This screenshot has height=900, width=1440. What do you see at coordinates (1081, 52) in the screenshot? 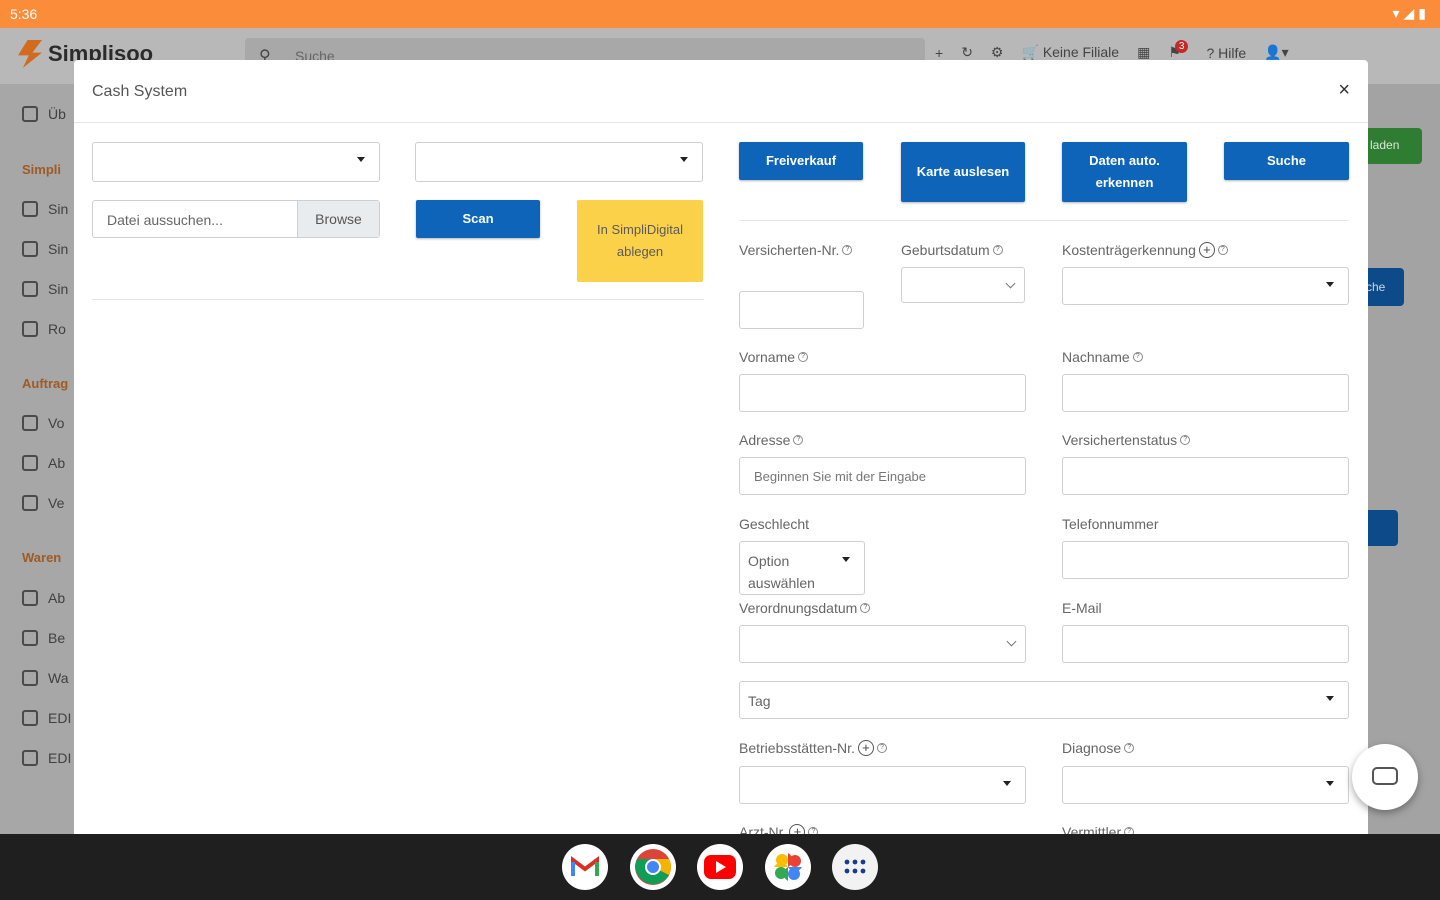
I see `branch-label: Keine Filiale` at bounding box center [1081, 52].